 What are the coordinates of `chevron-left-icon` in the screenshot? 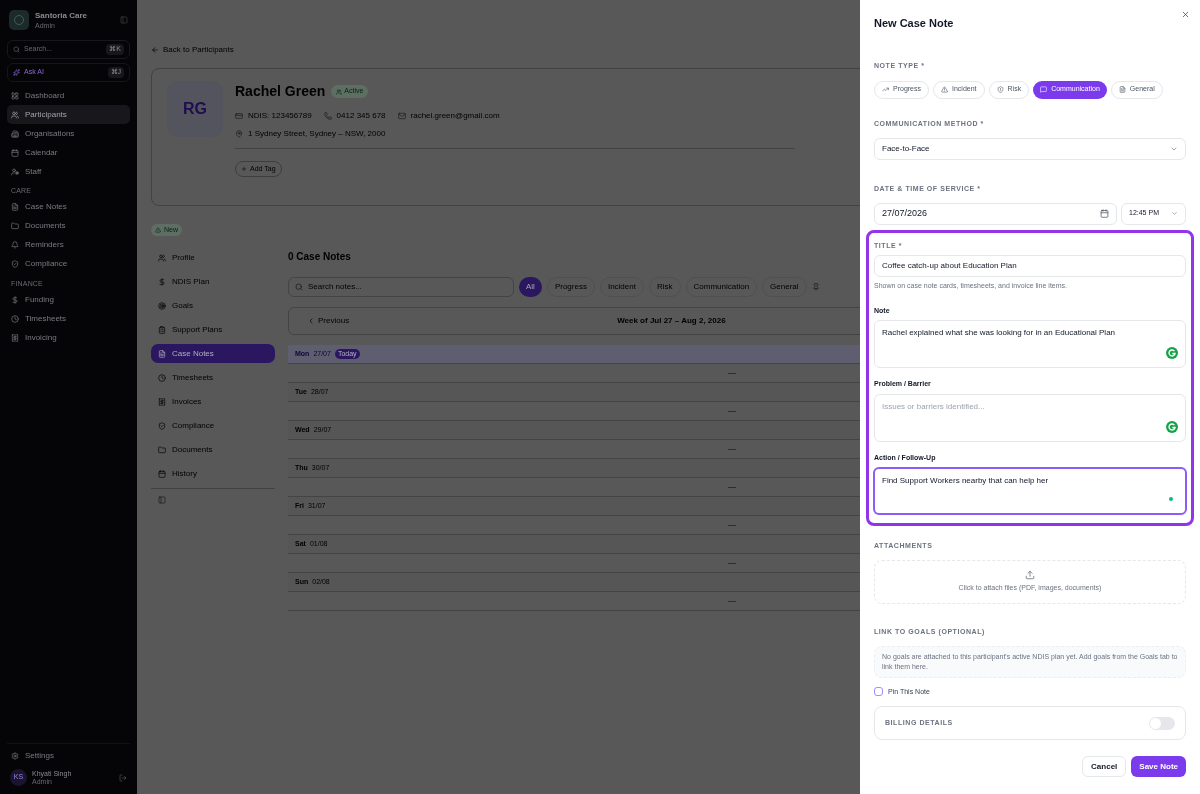 It's located at (311, 321).